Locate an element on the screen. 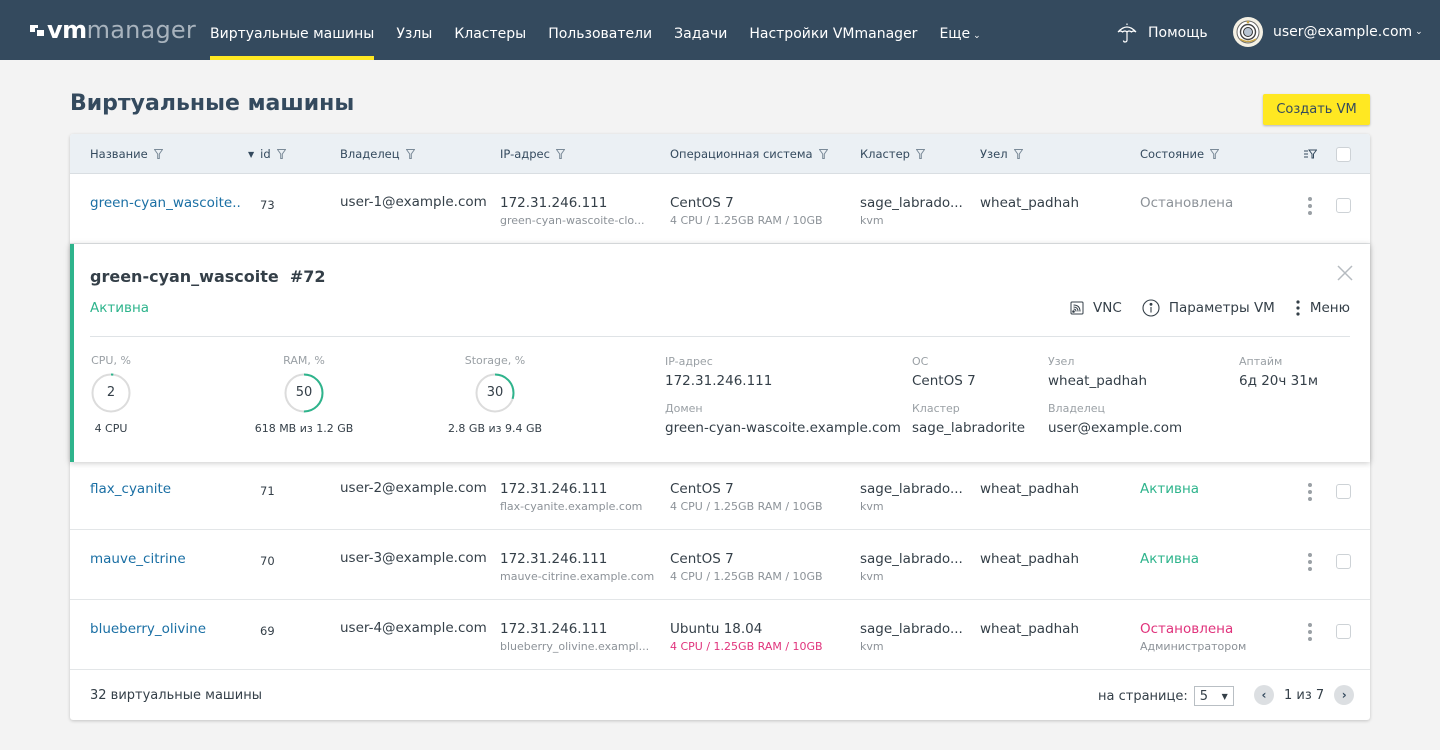  nav-label: Задачи is located at coordinates (701, 34).